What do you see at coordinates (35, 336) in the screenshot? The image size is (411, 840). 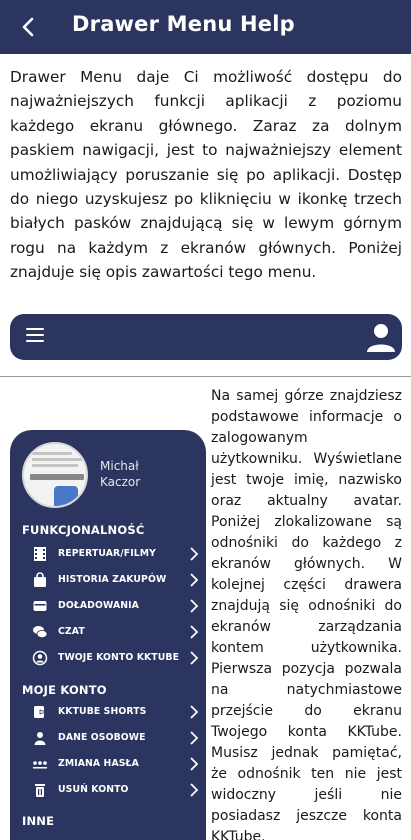 I see `hamburger-menu-icon` at bounding box center [35, 336].